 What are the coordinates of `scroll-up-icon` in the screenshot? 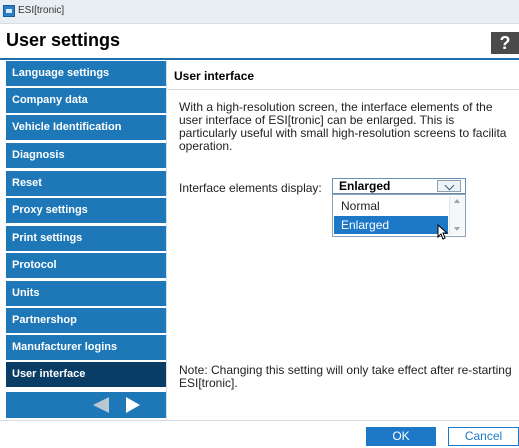 It's located at (457, 201).